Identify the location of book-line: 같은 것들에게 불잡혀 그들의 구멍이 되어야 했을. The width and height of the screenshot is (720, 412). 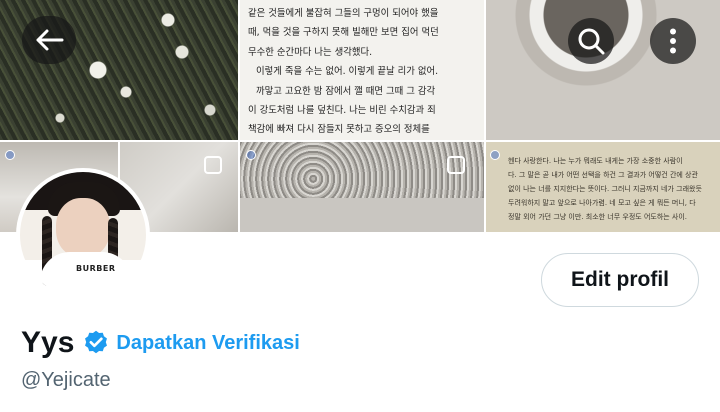
(343, 13).